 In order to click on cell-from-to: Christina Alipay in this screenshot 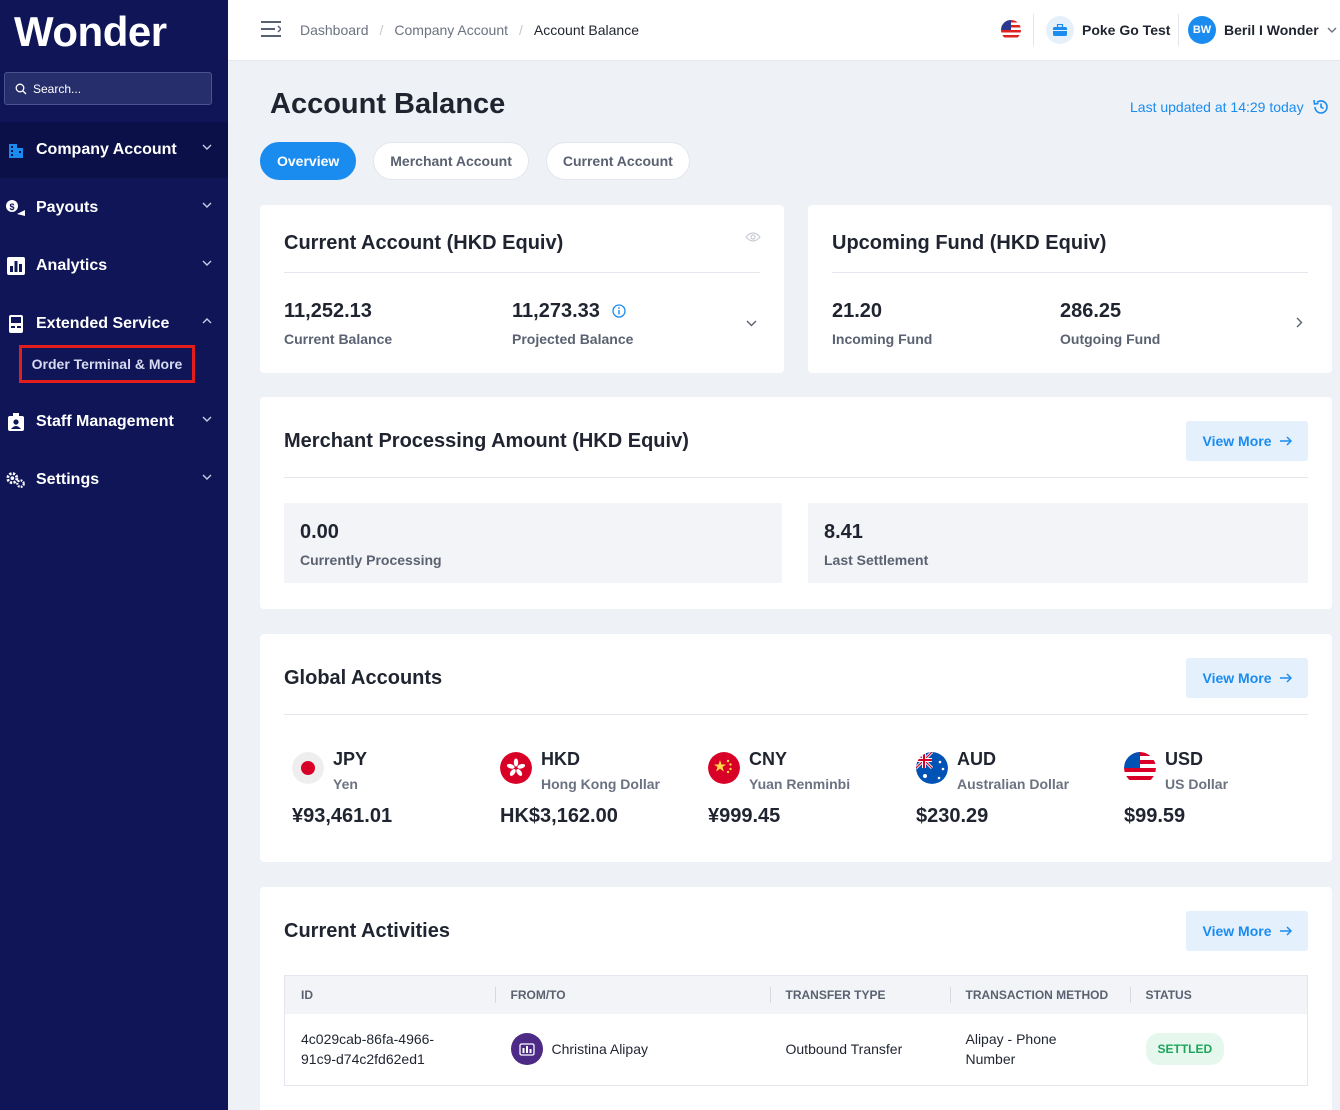, I will do `click(632, 1049)`.